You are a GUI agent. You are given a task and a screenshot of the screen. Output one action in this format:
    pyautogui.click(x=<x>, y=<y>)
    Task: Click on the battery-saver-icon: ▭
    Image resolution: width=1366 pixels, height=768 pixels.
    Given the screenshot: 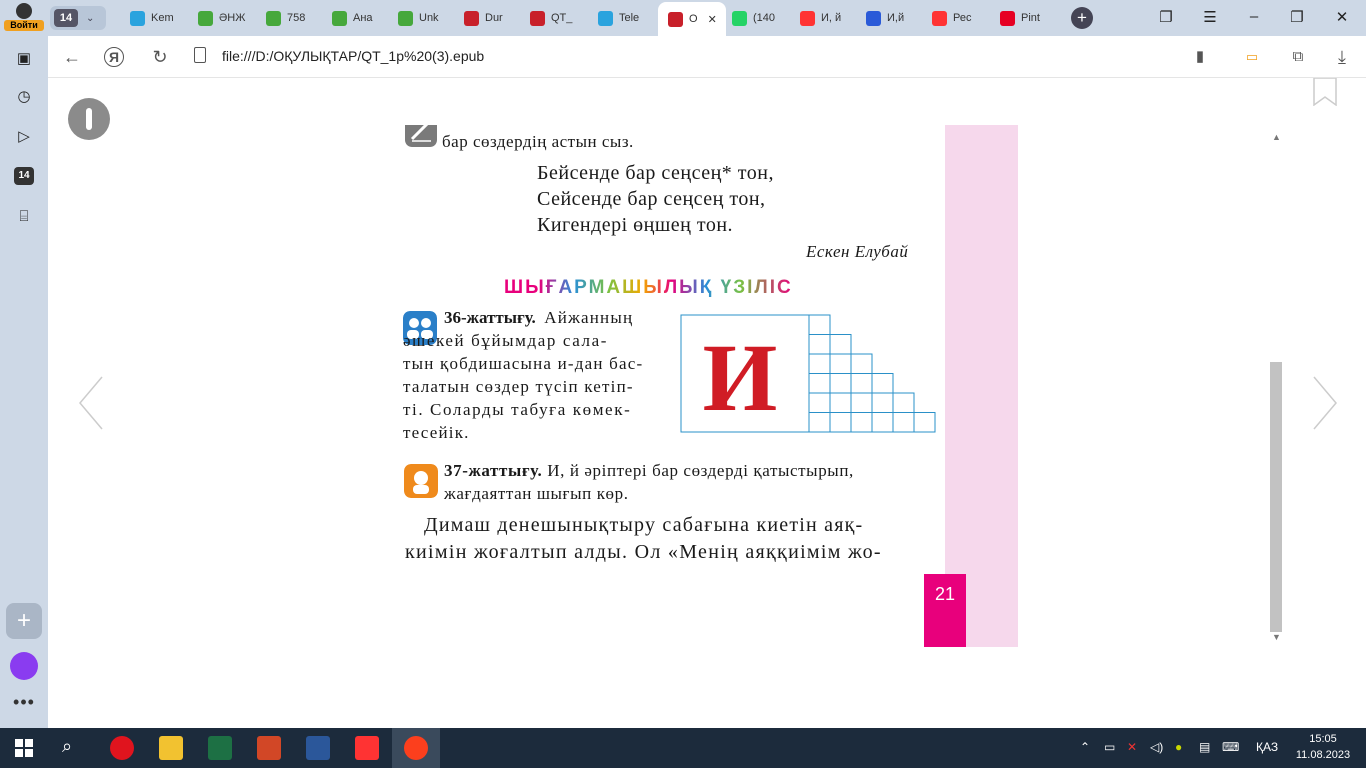 What is the action you would take?
    pyautogui.click(x=1252, y=57)
    